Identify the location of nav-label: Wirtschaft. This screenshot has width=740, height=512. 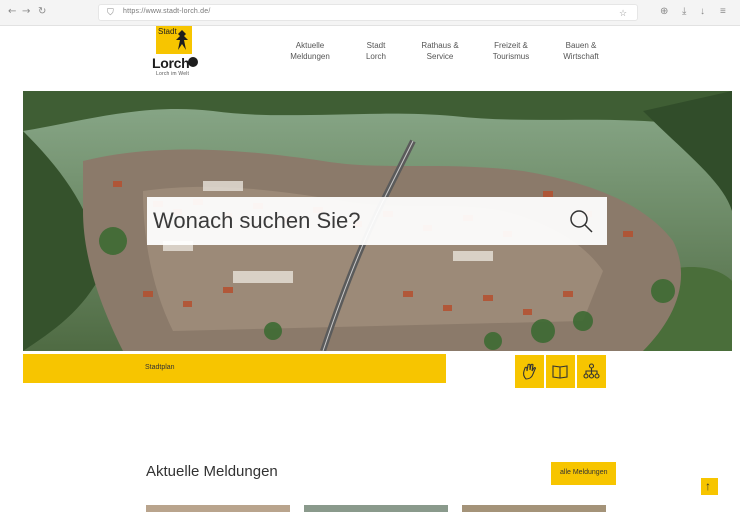
(581, 56).